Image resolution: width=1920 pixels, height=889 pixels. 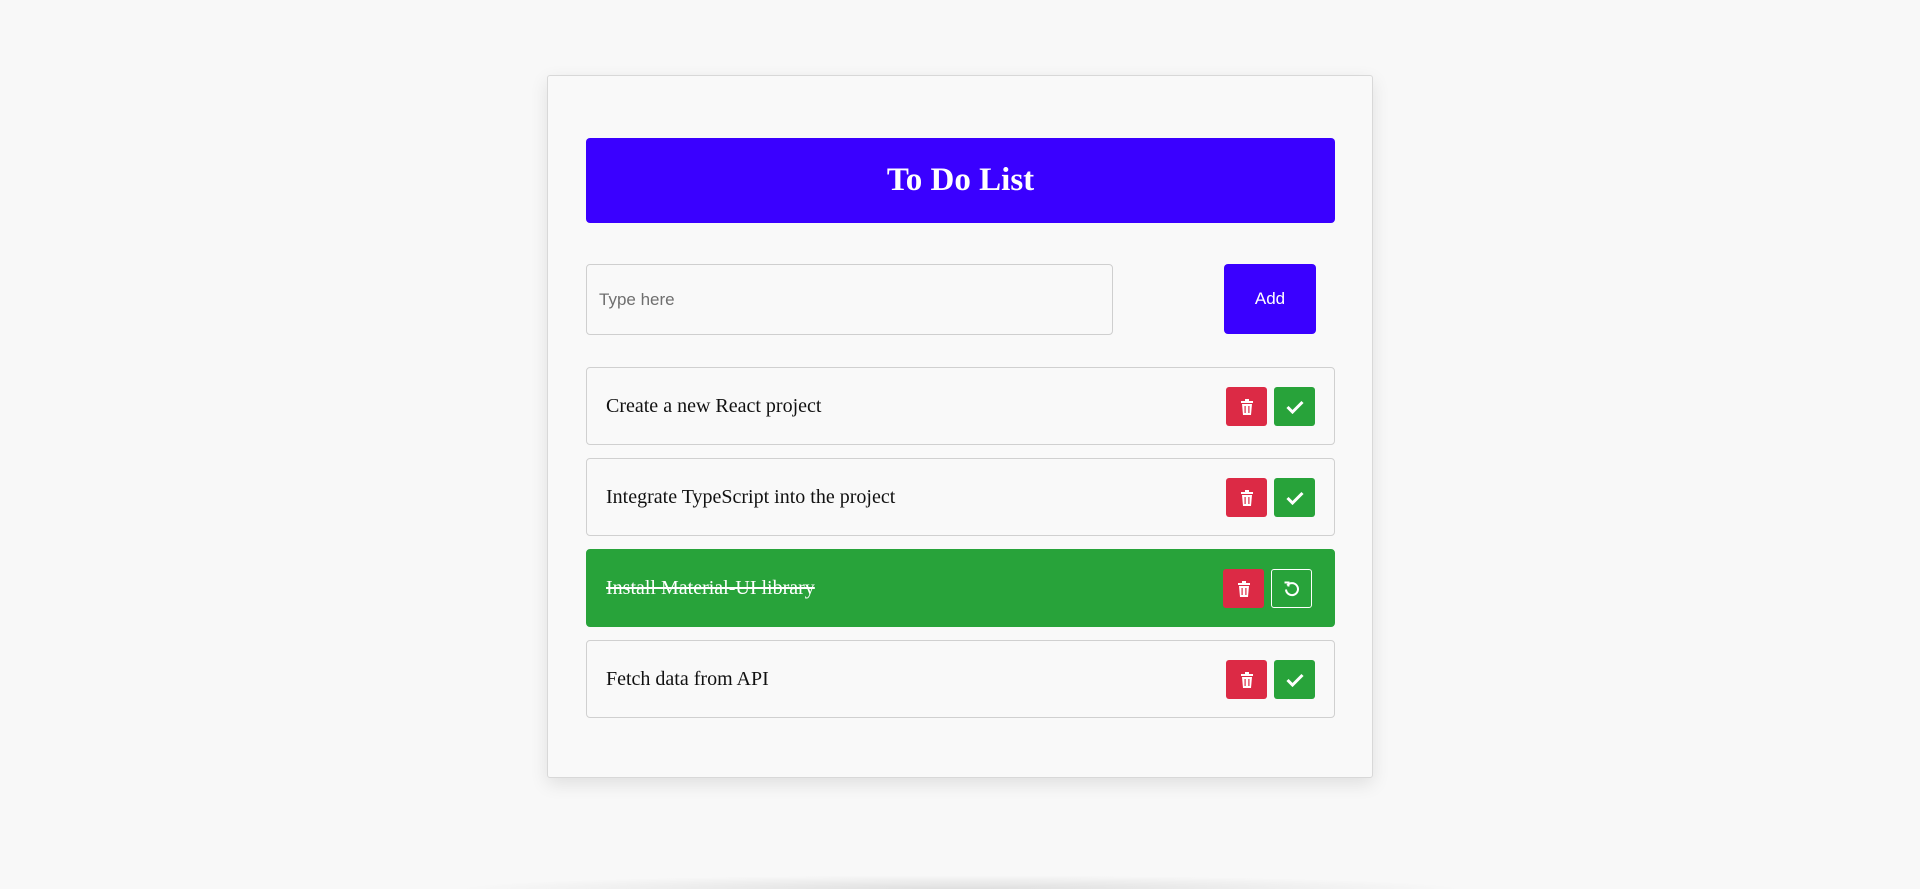 I want to click on task-item-completed: Install Material-UI library, so click(x=960, y=588).